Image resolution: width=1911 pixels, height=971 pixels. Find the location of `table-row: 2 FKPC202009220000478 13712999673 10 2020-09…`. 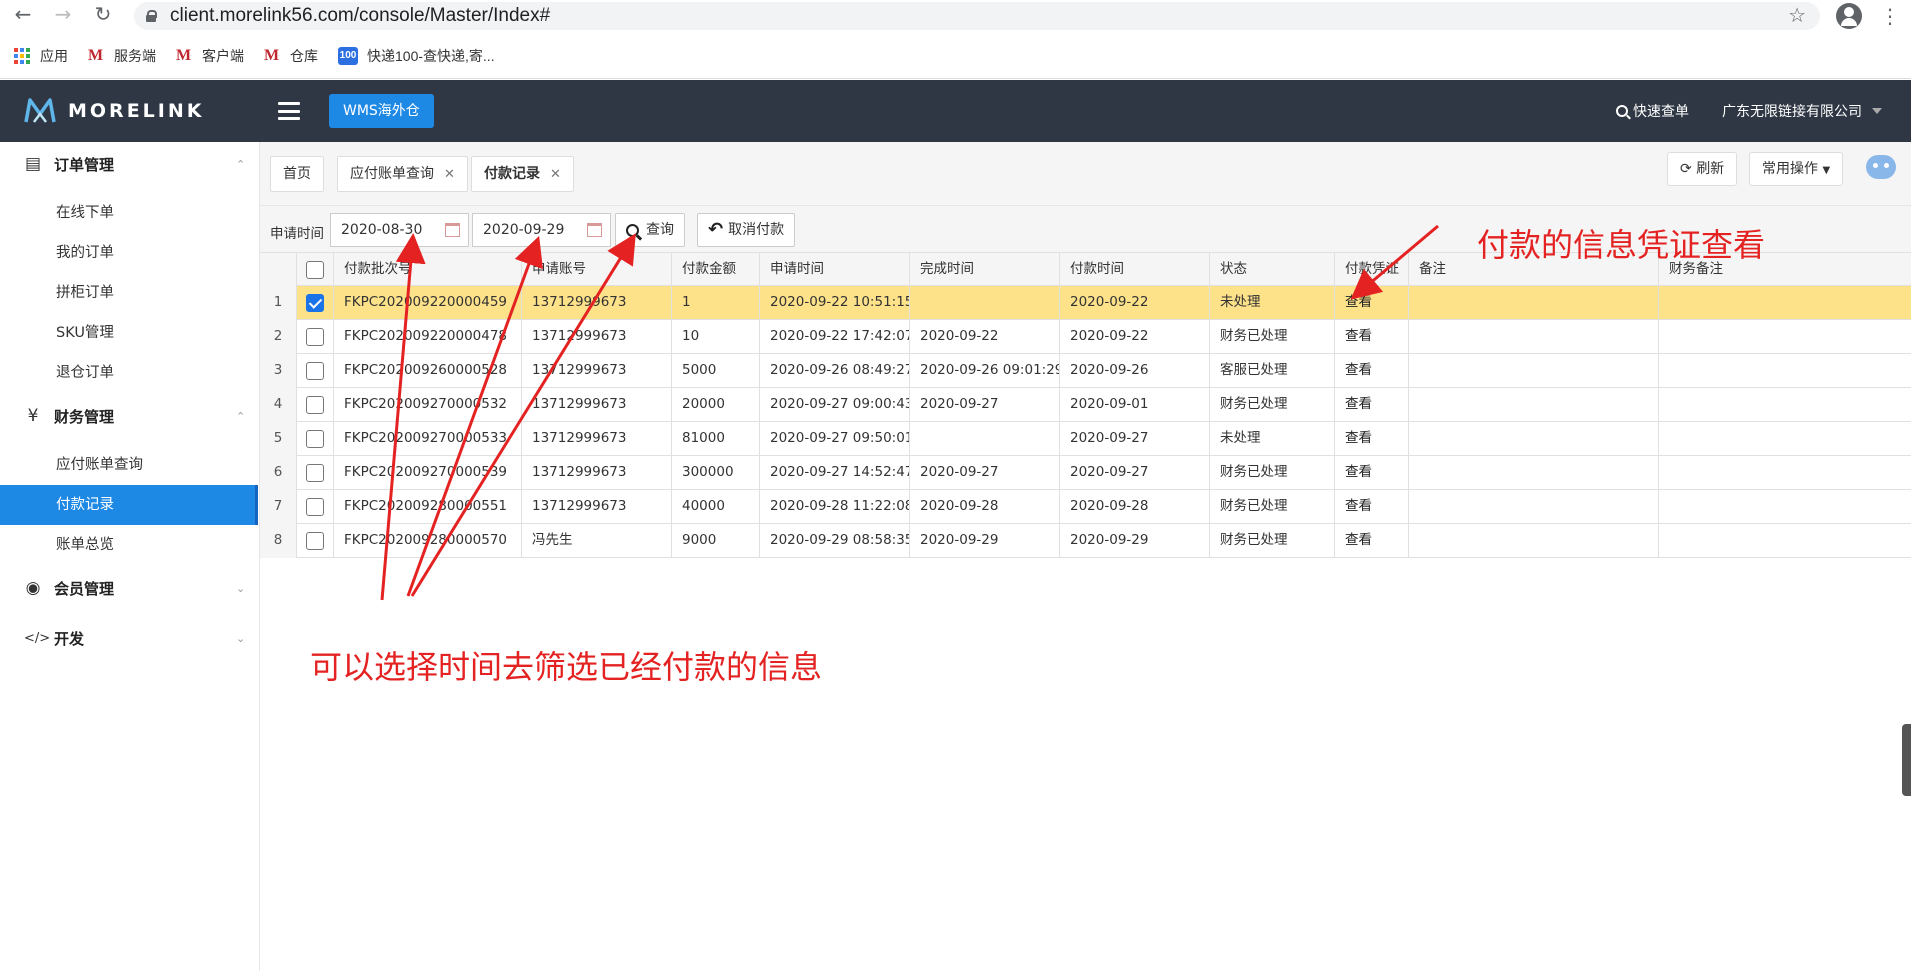

table-row: 2 FKPC202009220000478 13712999673 10 2020-09… is located at coordinates (1085, 337).